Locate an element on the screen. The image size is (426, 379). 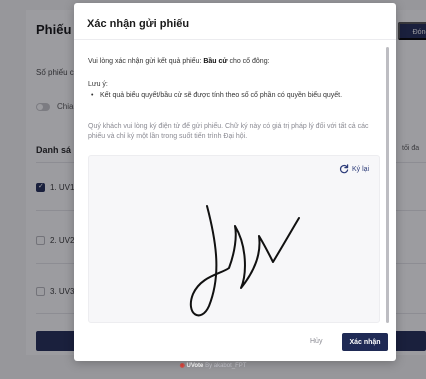
brand-name: UVote is located at coordinates (195, 366).